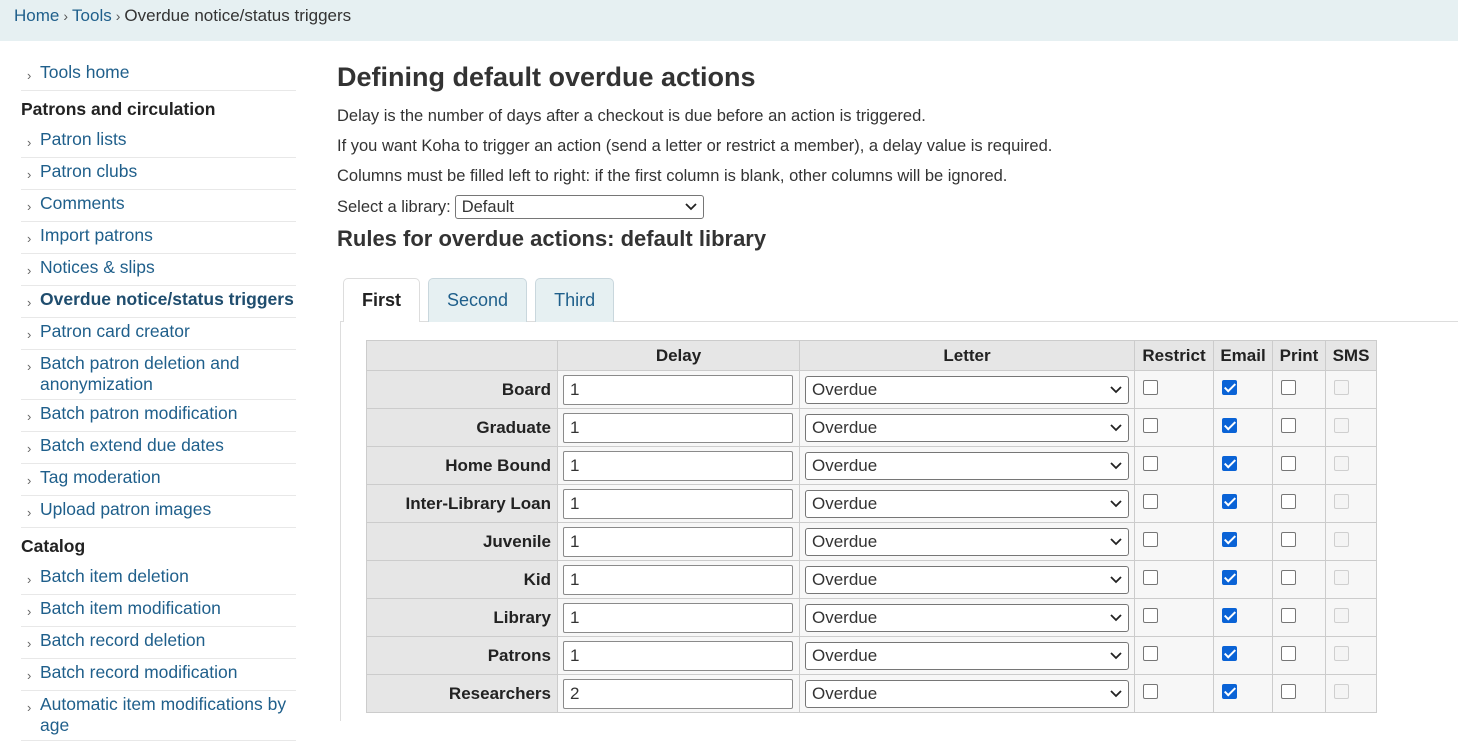 The width and height of the screenshot is (1458, 741). I want to click on tab-third: Third, so click(575, 300).